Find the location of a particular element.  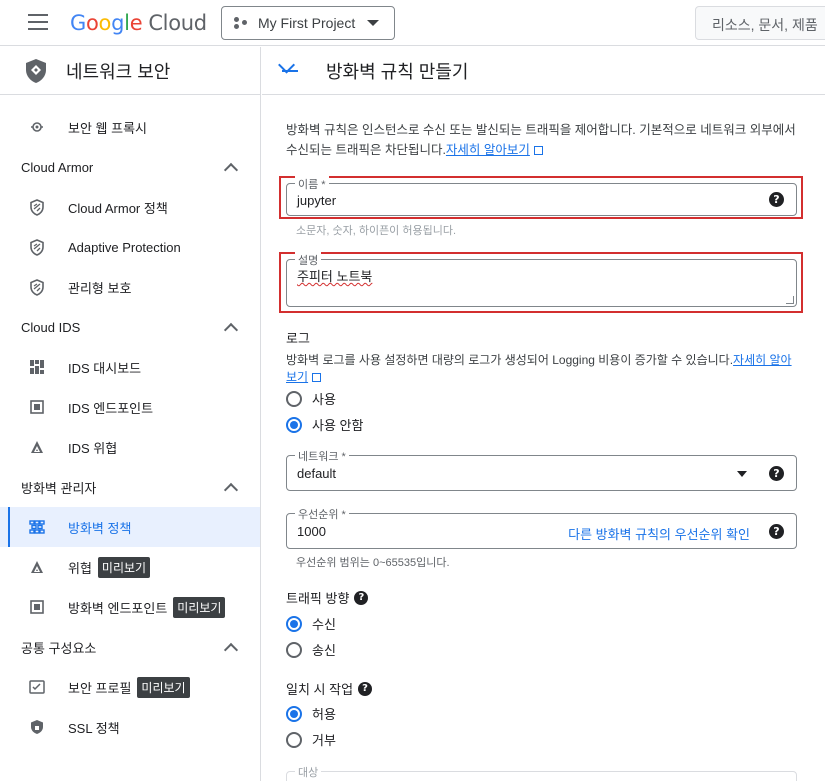

resize-handle is located at coordinates (790, 300).